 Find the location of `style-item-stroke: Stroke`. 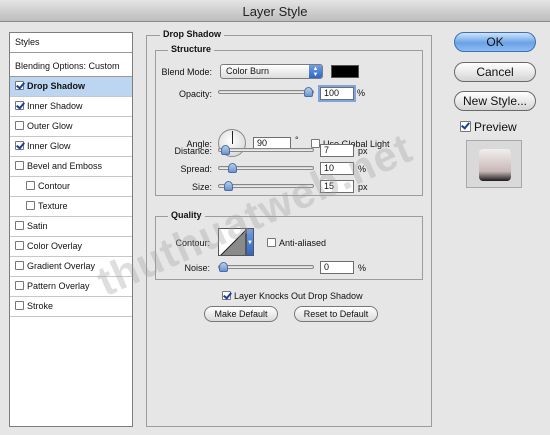

style-item-stroke: Stroke is located at coordinates (71, 307).